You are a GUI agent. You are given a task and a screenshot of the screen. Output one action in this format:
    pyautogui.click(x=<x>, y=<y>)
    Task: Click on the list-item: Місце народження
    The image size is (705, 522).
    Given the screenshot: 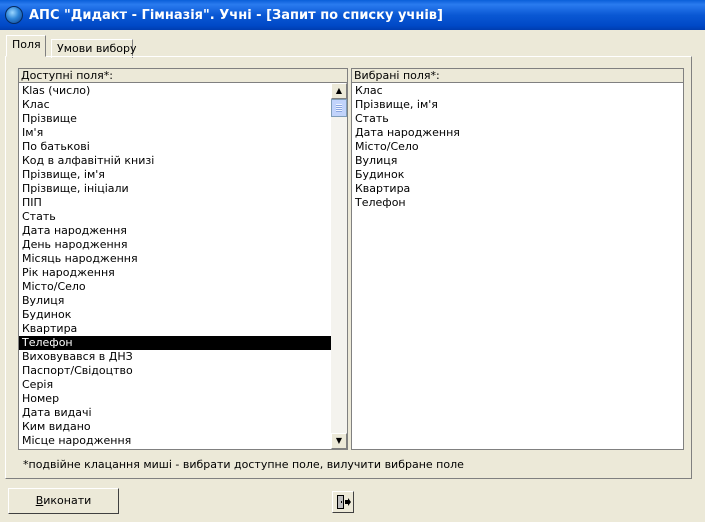 What is the action you would take?
    pyautogui.click(x=175, y=441)
    